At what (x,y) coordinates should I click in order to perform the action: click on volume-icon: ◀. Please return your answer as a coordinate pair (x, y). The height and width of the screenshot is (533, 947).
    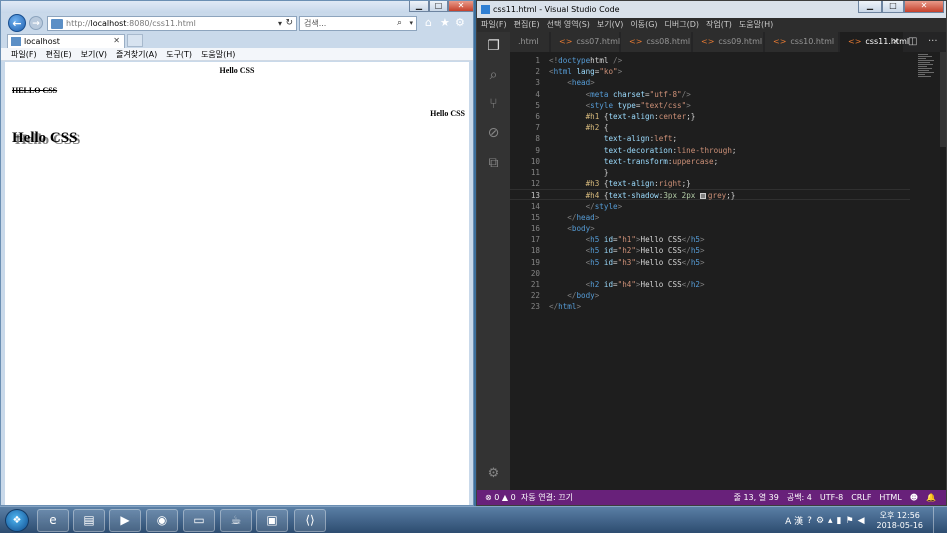
    Looking at the image, I should click on (861, 521).